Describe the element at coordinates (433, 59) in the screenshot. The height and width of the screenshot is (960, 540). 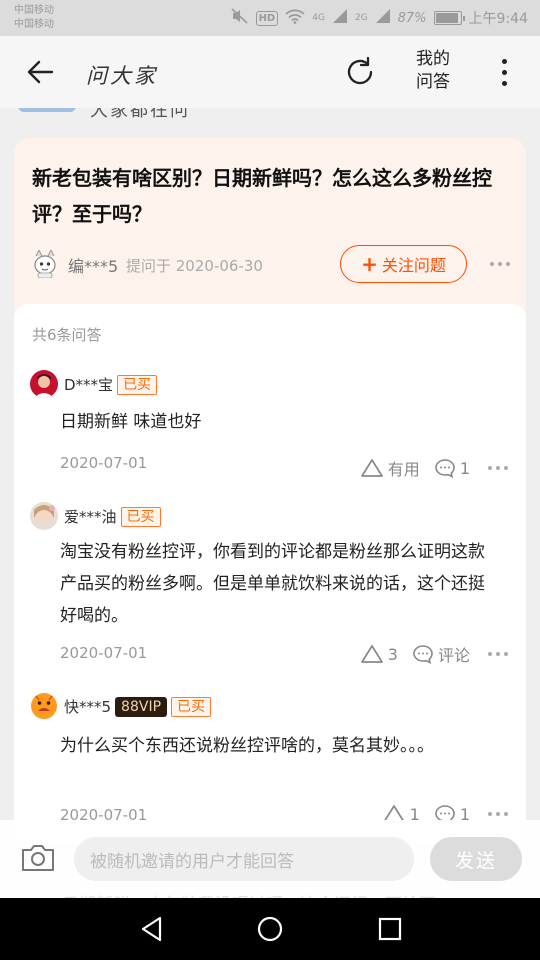
I see `my-answers-label-1: 我的` at that location.